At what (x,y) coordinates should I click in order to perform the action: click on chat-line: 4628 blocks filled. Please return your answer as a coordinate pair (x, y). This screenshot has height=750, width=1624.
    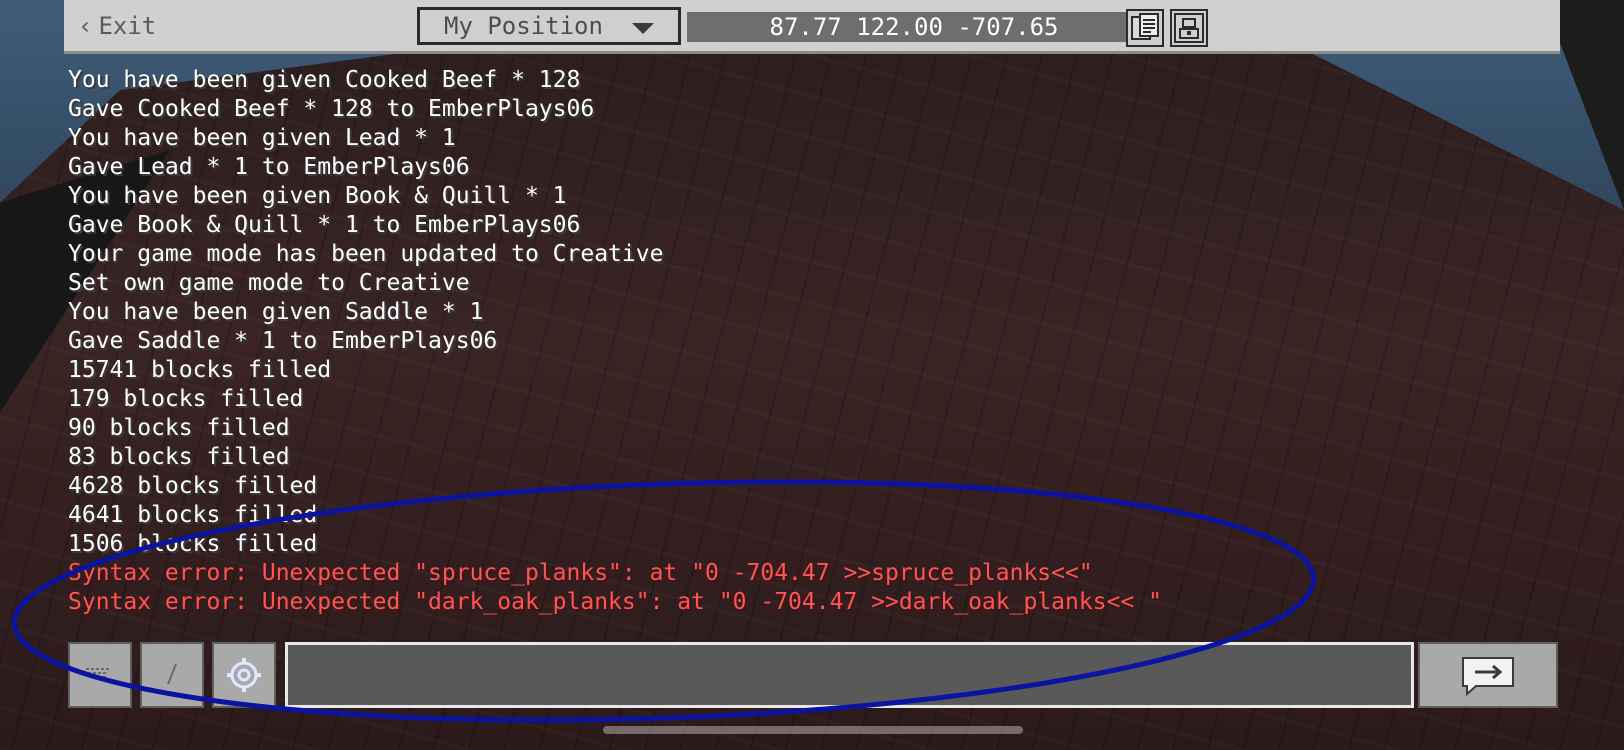
    Looking at the image, I should click on (193, 486).